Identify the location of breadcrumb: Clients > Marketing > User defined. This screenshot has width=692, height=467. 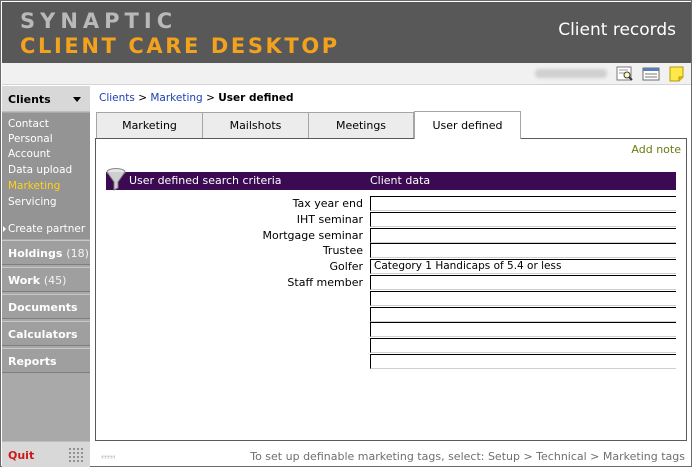
(196, 98).